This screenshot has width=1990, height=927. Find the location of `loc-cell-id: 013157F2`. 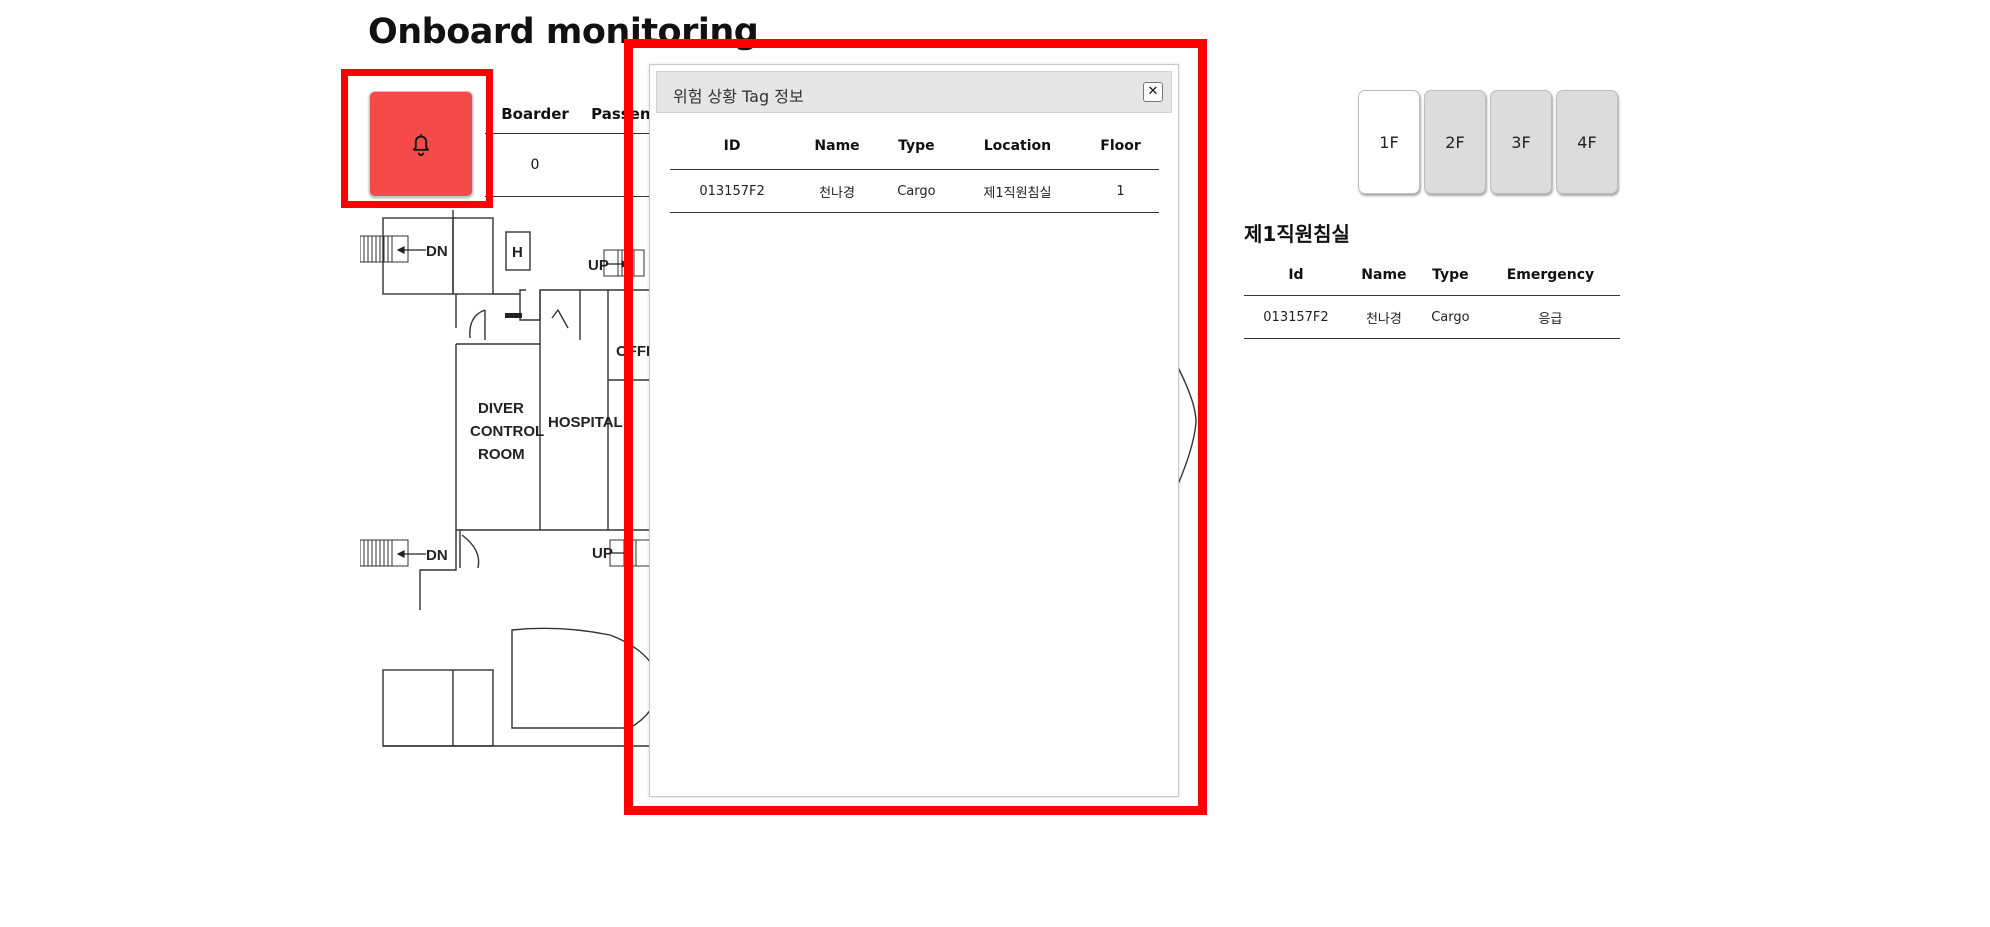

loc-cell-id: 013157F2 is located at coordinates (1296, 317).